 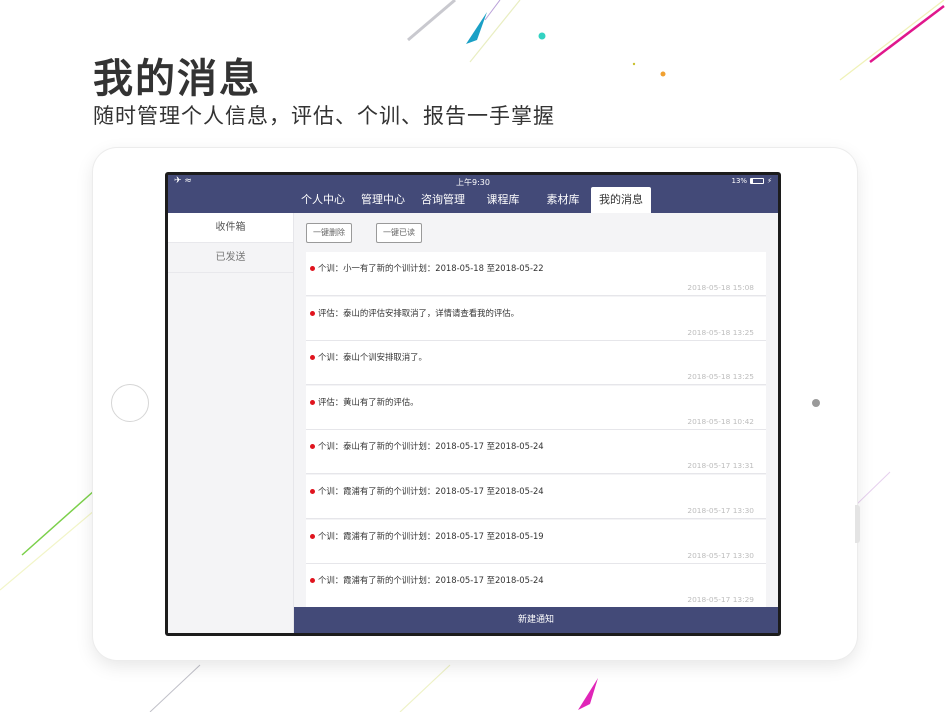 What do you see at coordinates (563, 200) in the screenshot?
I see `tab-material-library: 素材库` at bounding box center [563, 200].